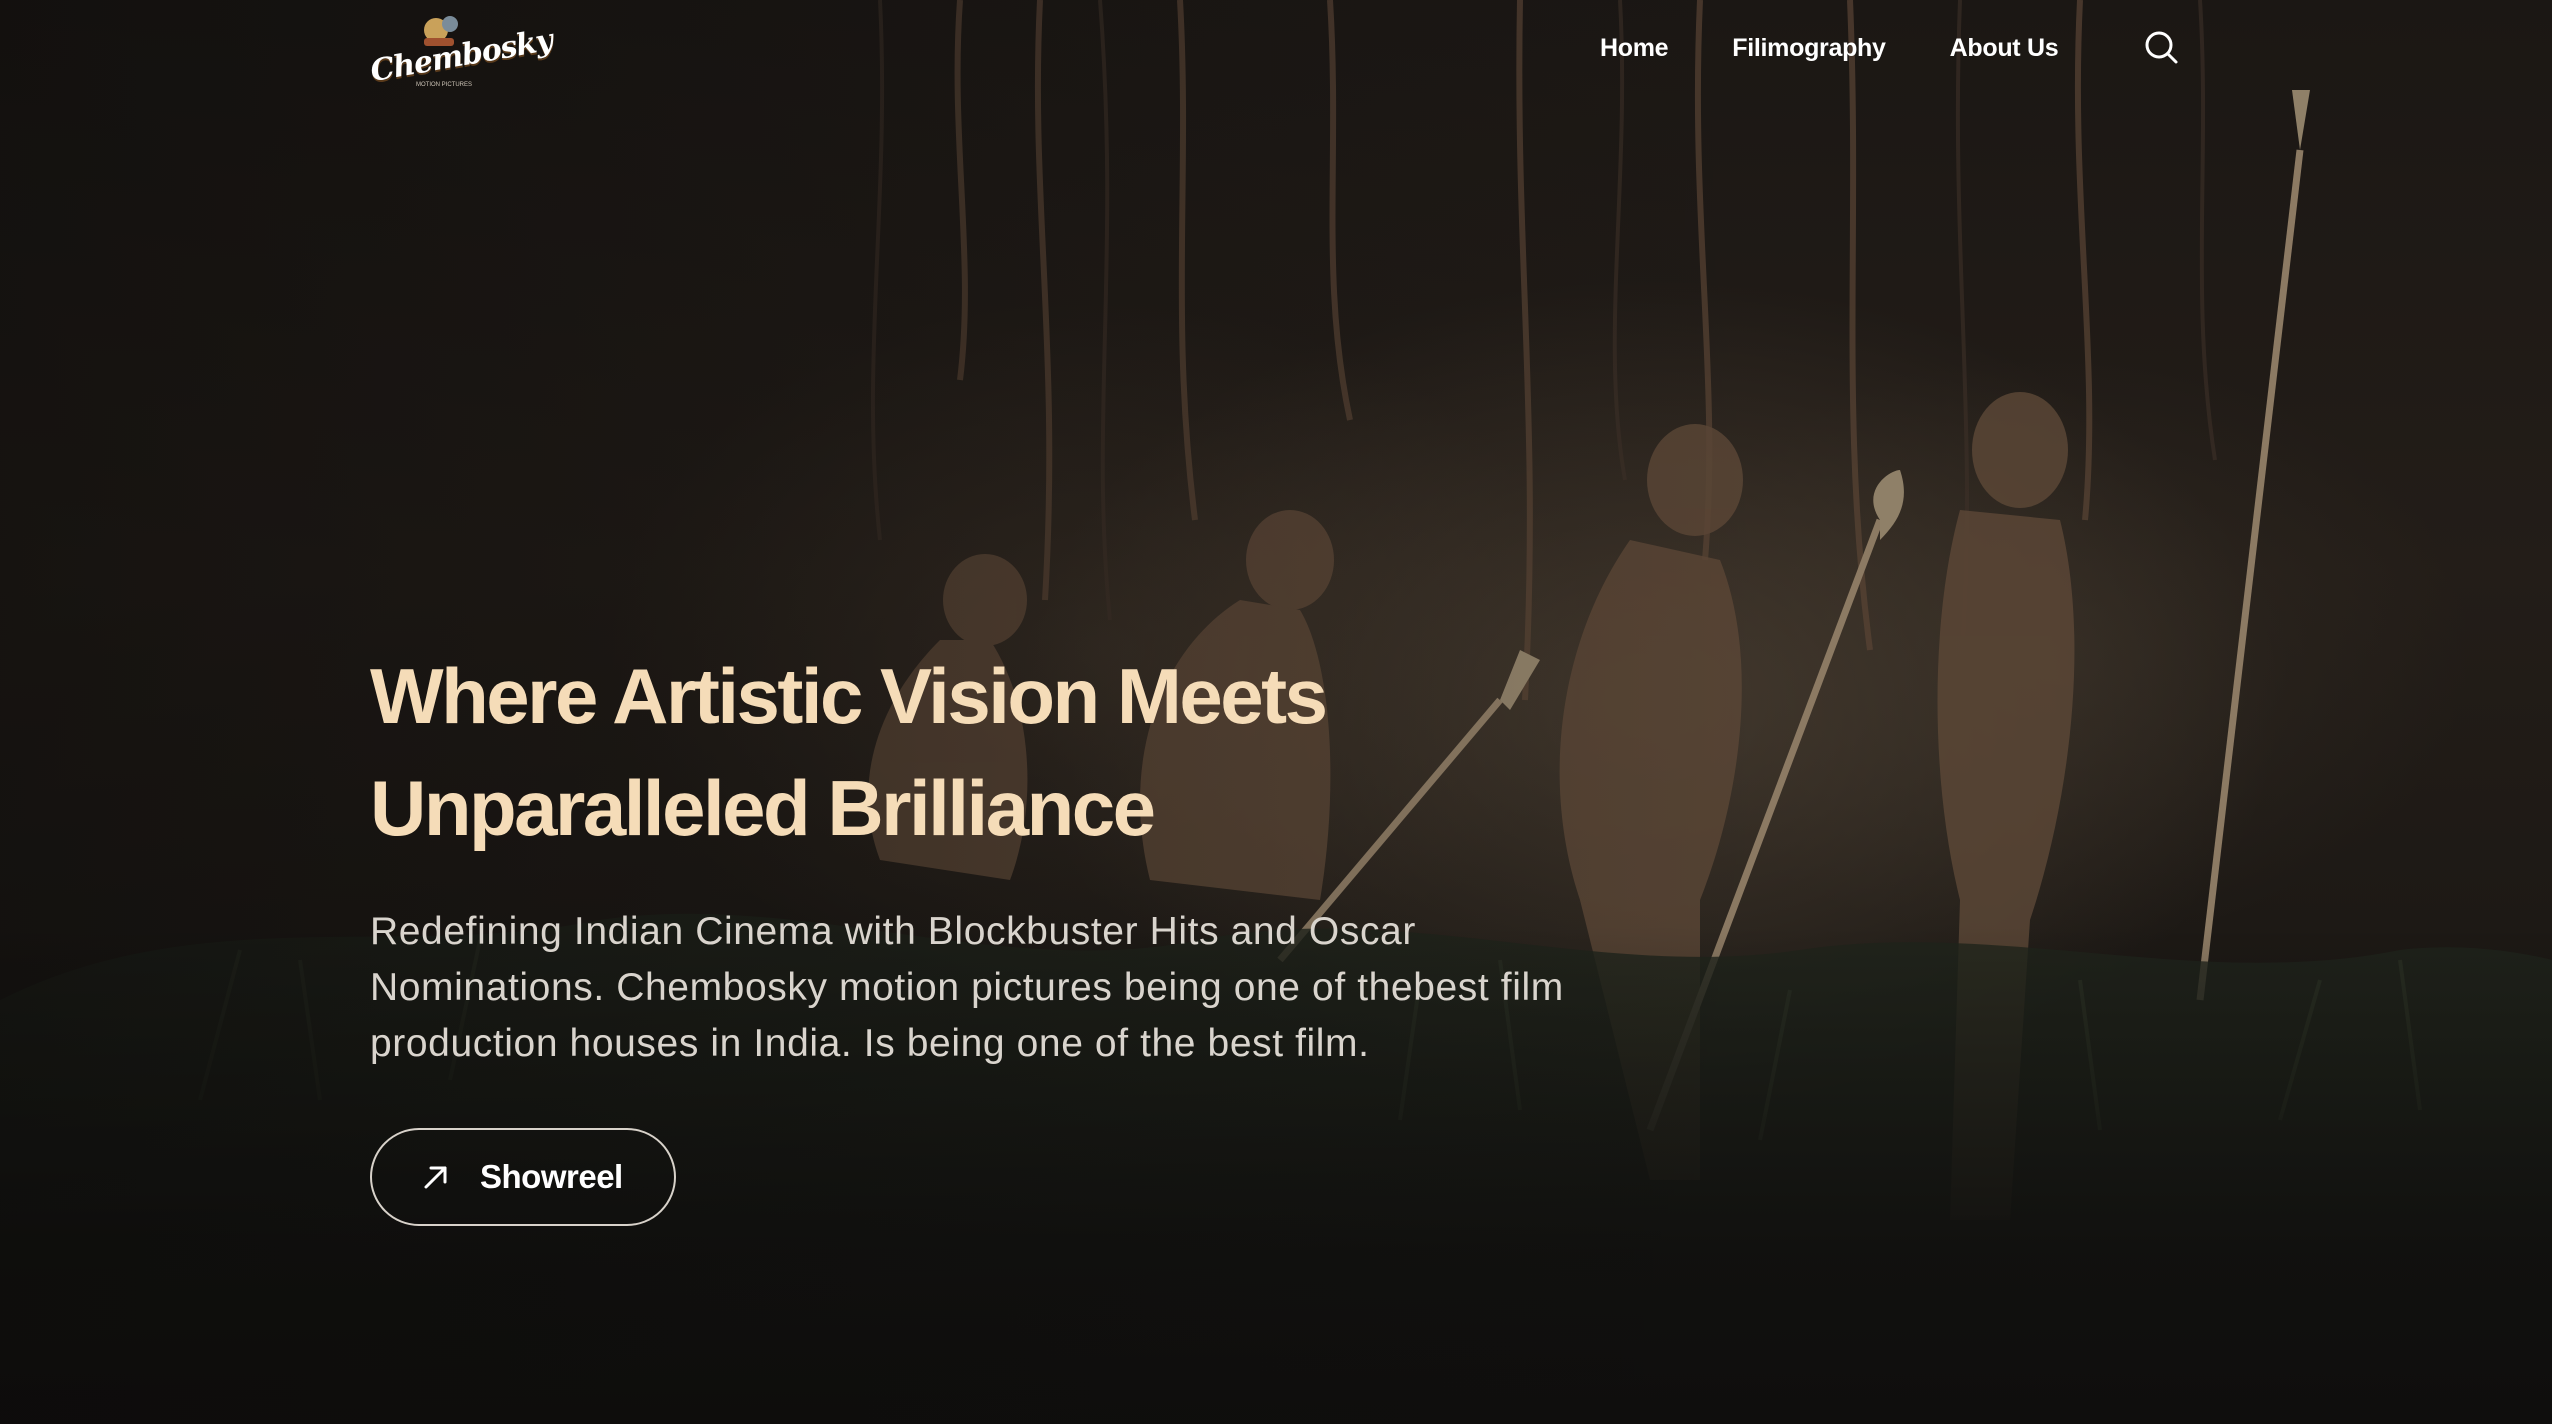 This screenshot has width=2552, height=1424. I want to click on showreel-label: Showreel, so click(551, 1176).